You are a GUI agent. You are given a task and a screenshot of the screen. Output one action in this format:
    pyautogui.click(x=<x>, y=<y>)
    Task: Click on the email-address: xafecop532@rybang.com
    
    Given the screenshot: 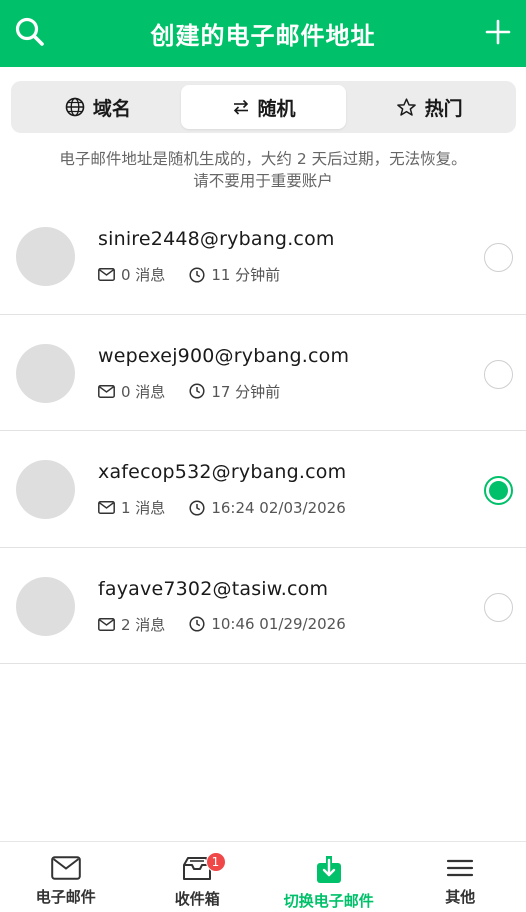 What is the action you would take?
    pyautogui.click(x=222, y=472)
    